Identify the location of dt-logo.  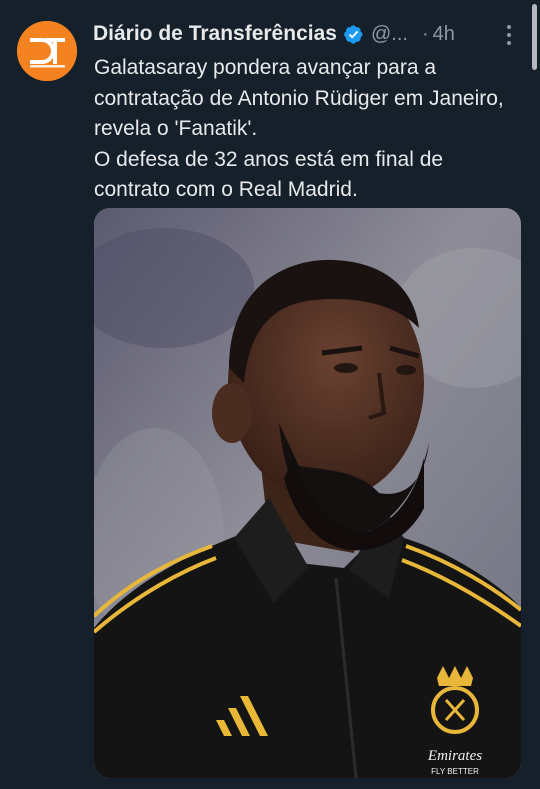
(47, 51).